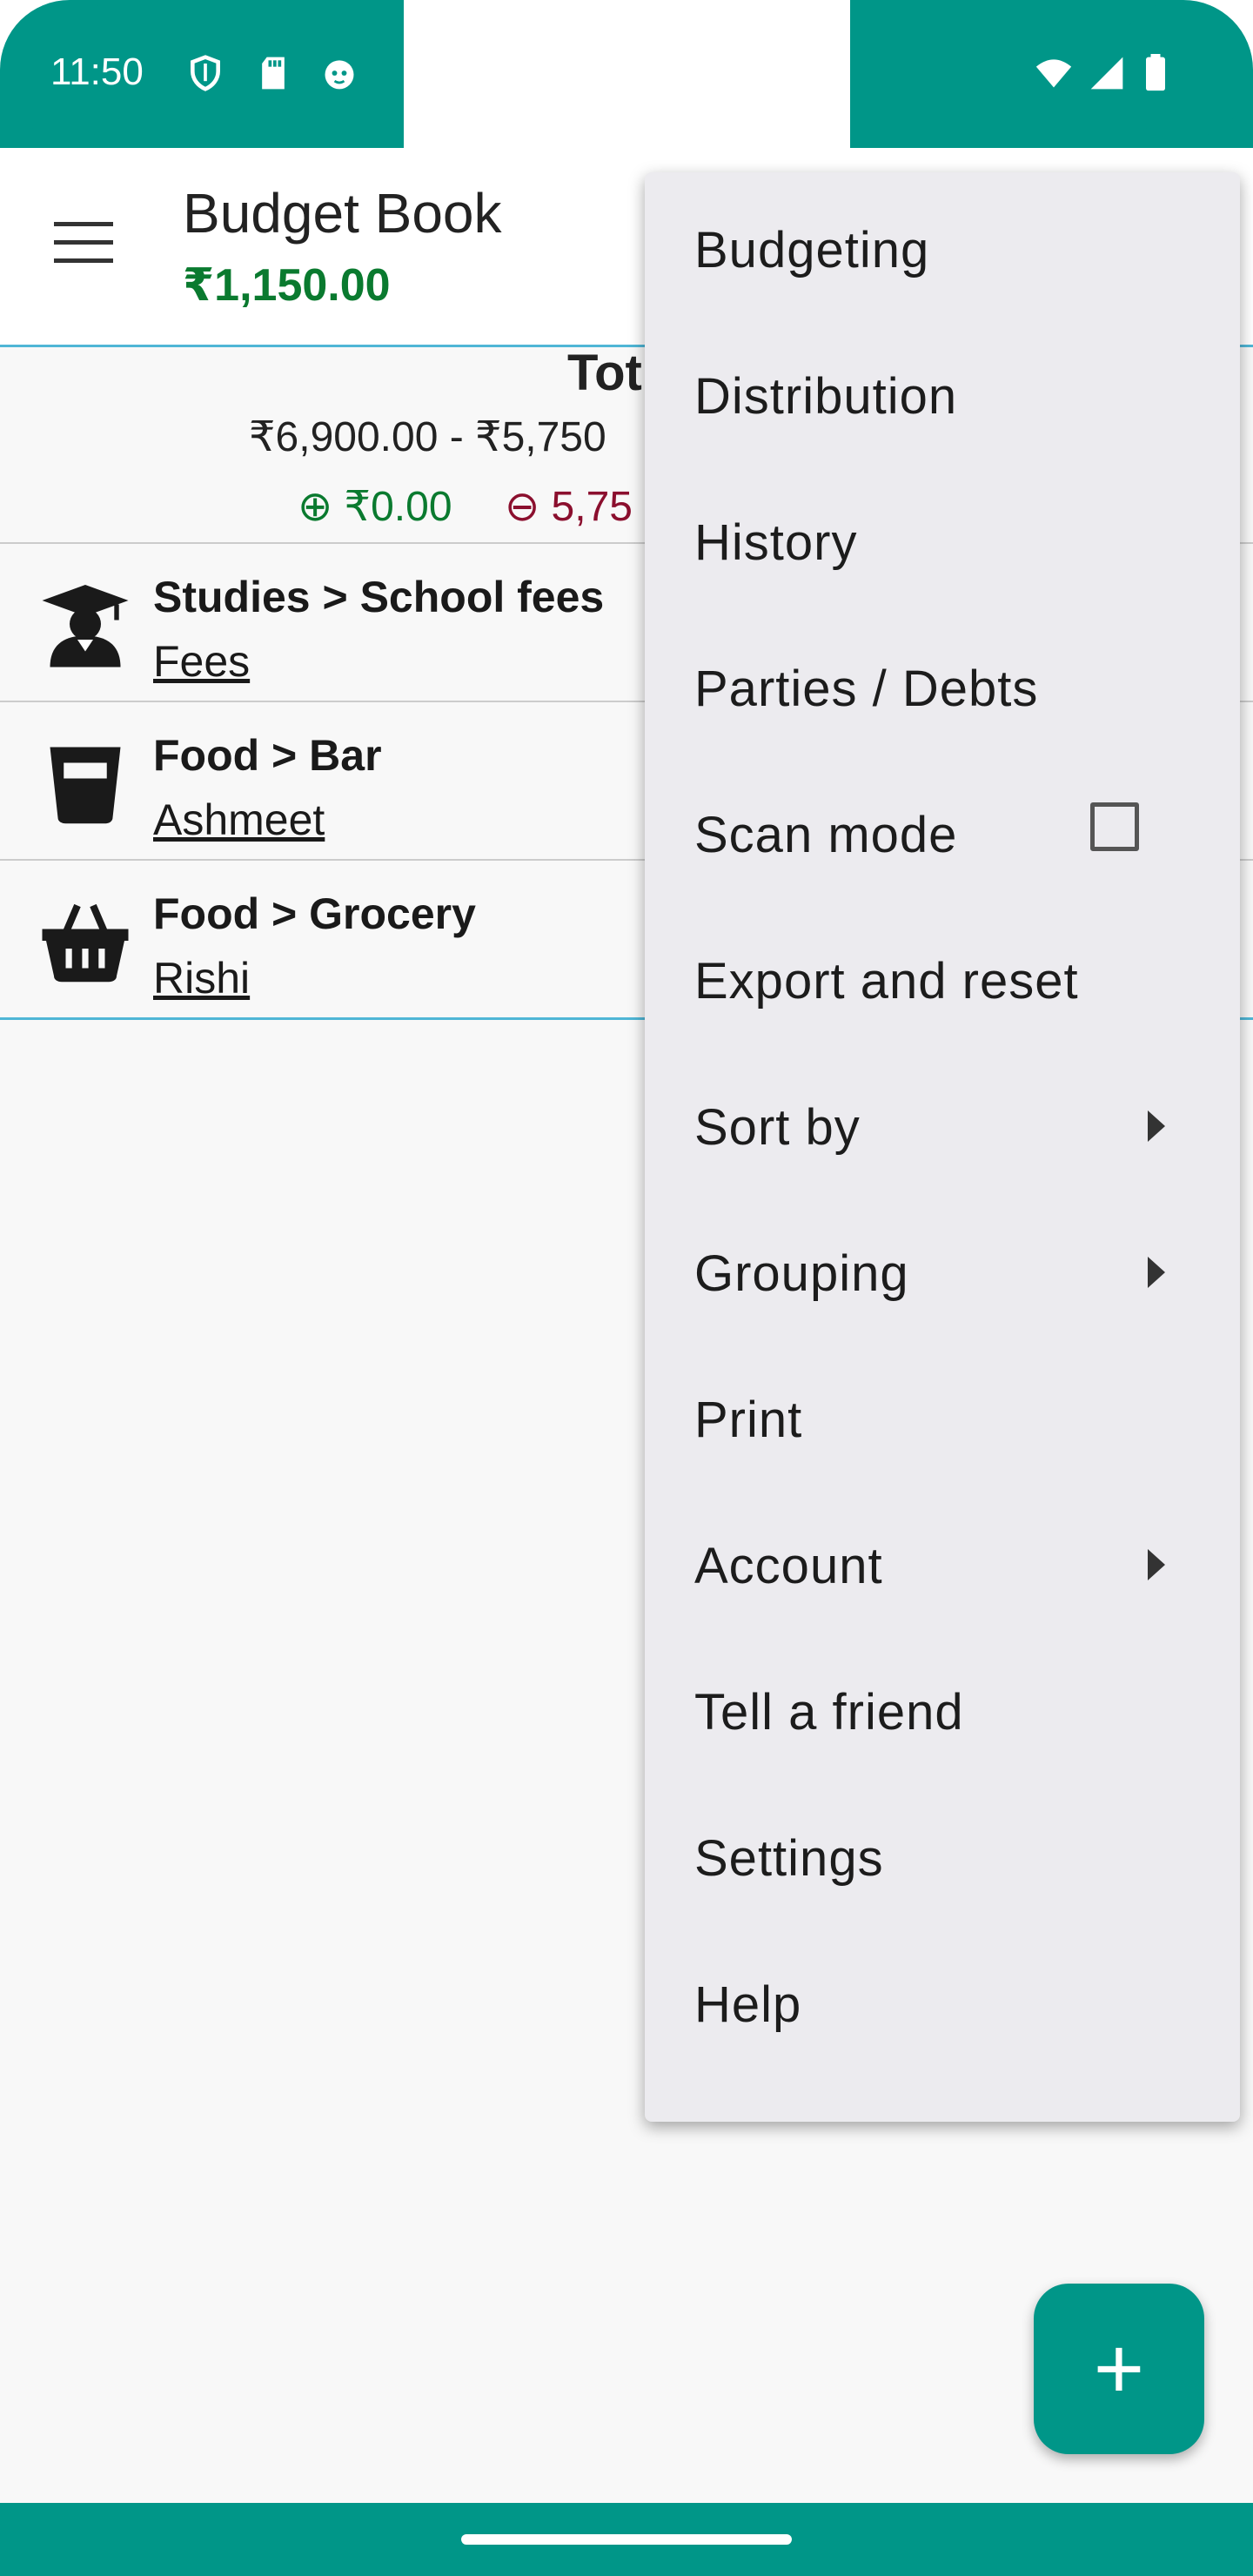 This screenshot has height=2576, width=1253. Describe the element at coordinates (201, 978) in the screenshot. I see `transaction-party-link: Rishi` at that location.